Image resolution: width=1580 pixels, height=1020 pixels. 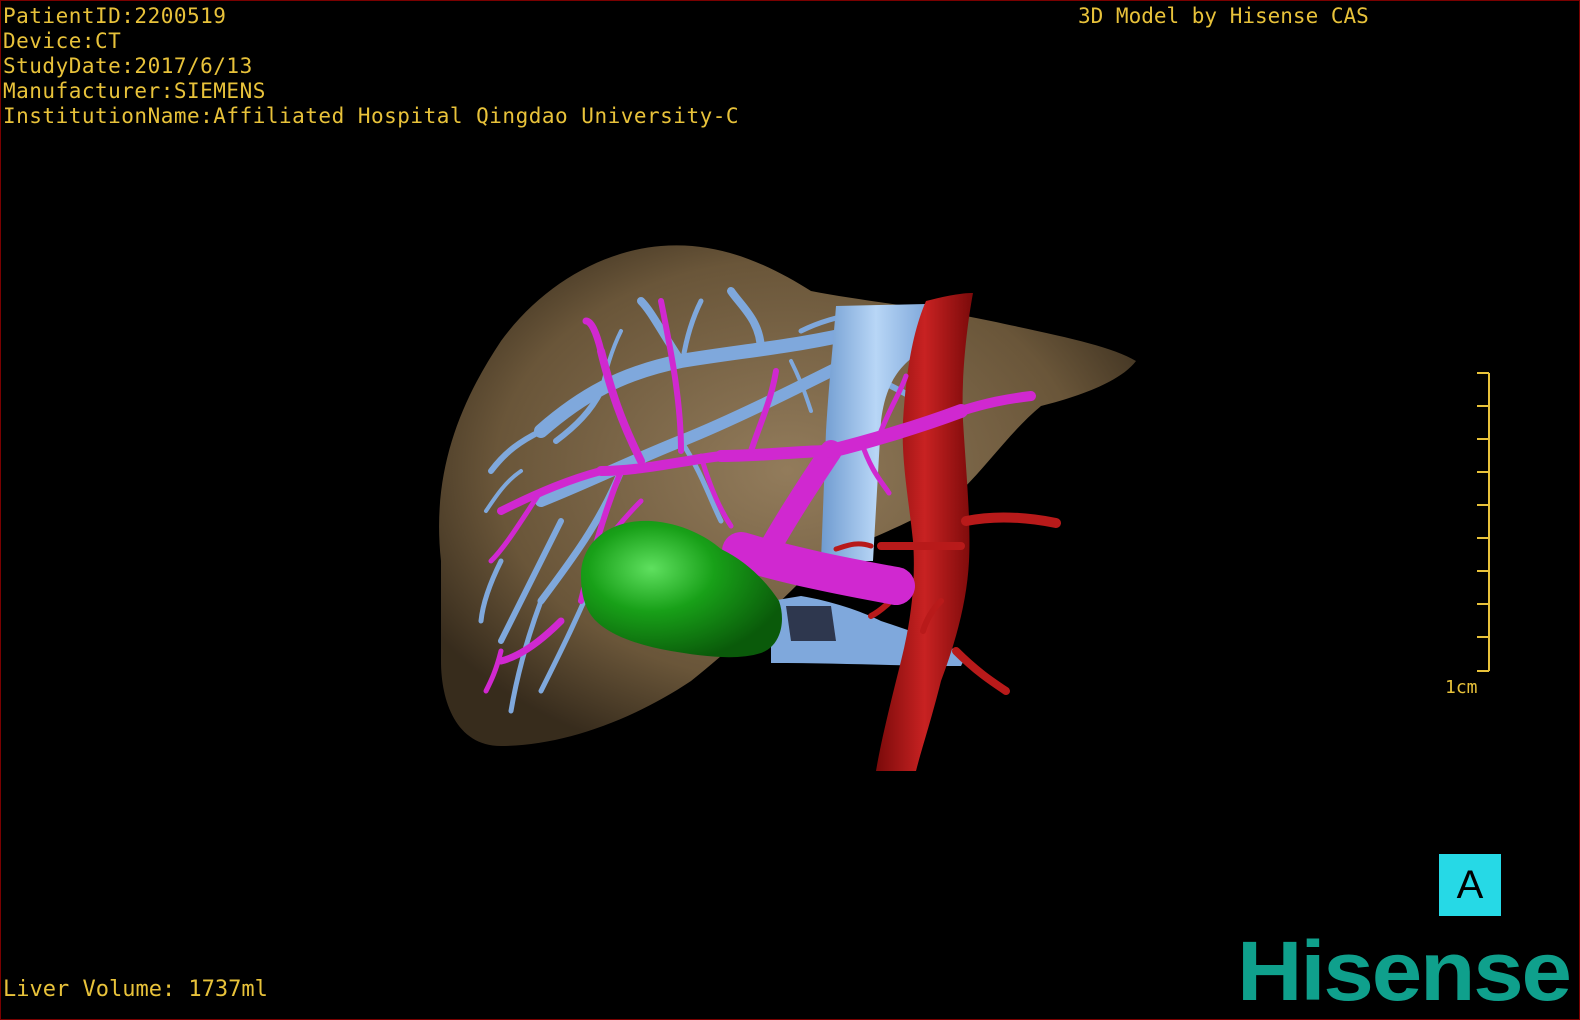 What do you see at coordinates (1470, 885) in the screenshot?
I see `orientation-marker: A` at bounding box center [1470, 885].